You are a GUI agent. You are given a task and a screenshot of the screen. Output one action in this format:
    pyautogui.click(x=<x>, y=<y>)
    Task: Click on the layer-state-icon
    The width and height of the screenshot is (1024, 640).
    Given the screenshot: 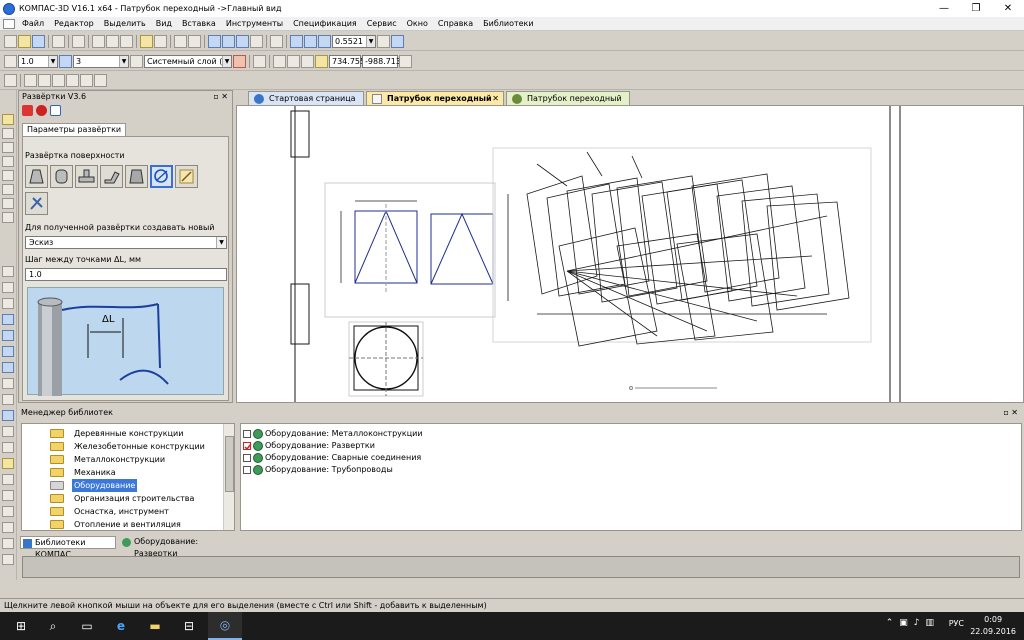 What is the action you would take?
    pyautogui.click(x=44, y=80)
    